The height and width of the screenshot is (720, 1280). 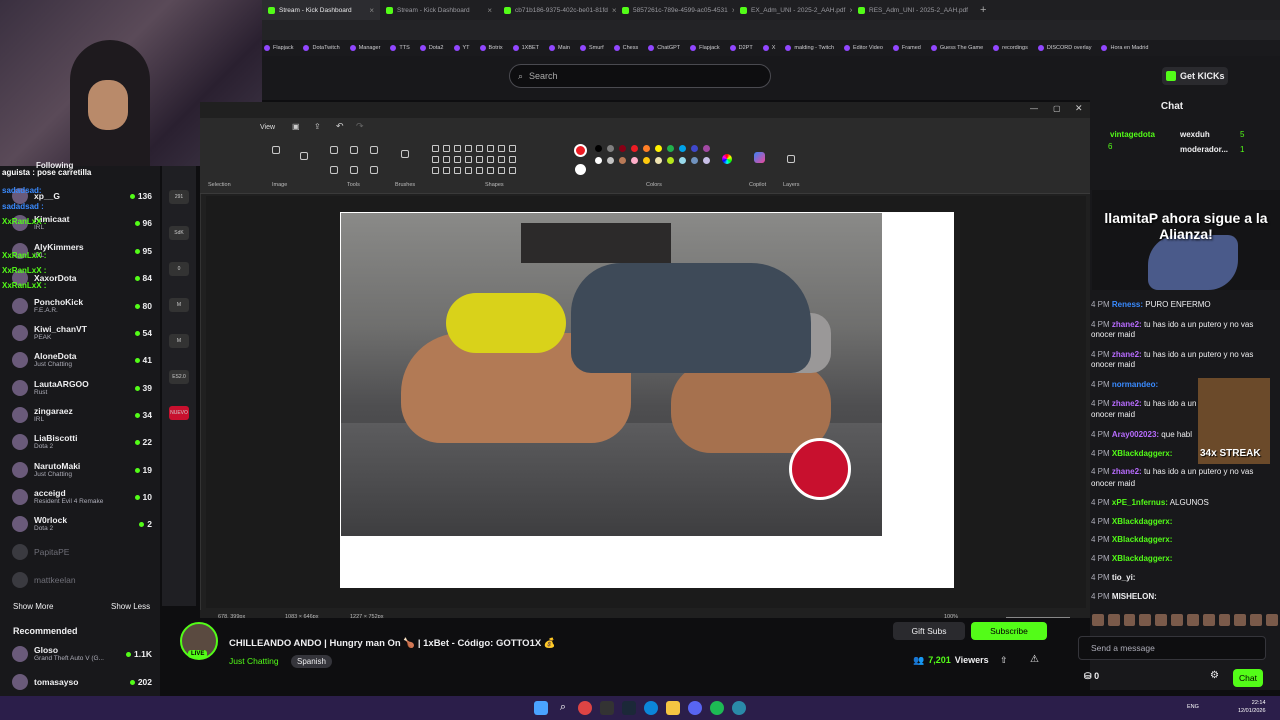 I want to click on following-item: NarutoMaki Just Chatting 19, so click(x=82, y=470).